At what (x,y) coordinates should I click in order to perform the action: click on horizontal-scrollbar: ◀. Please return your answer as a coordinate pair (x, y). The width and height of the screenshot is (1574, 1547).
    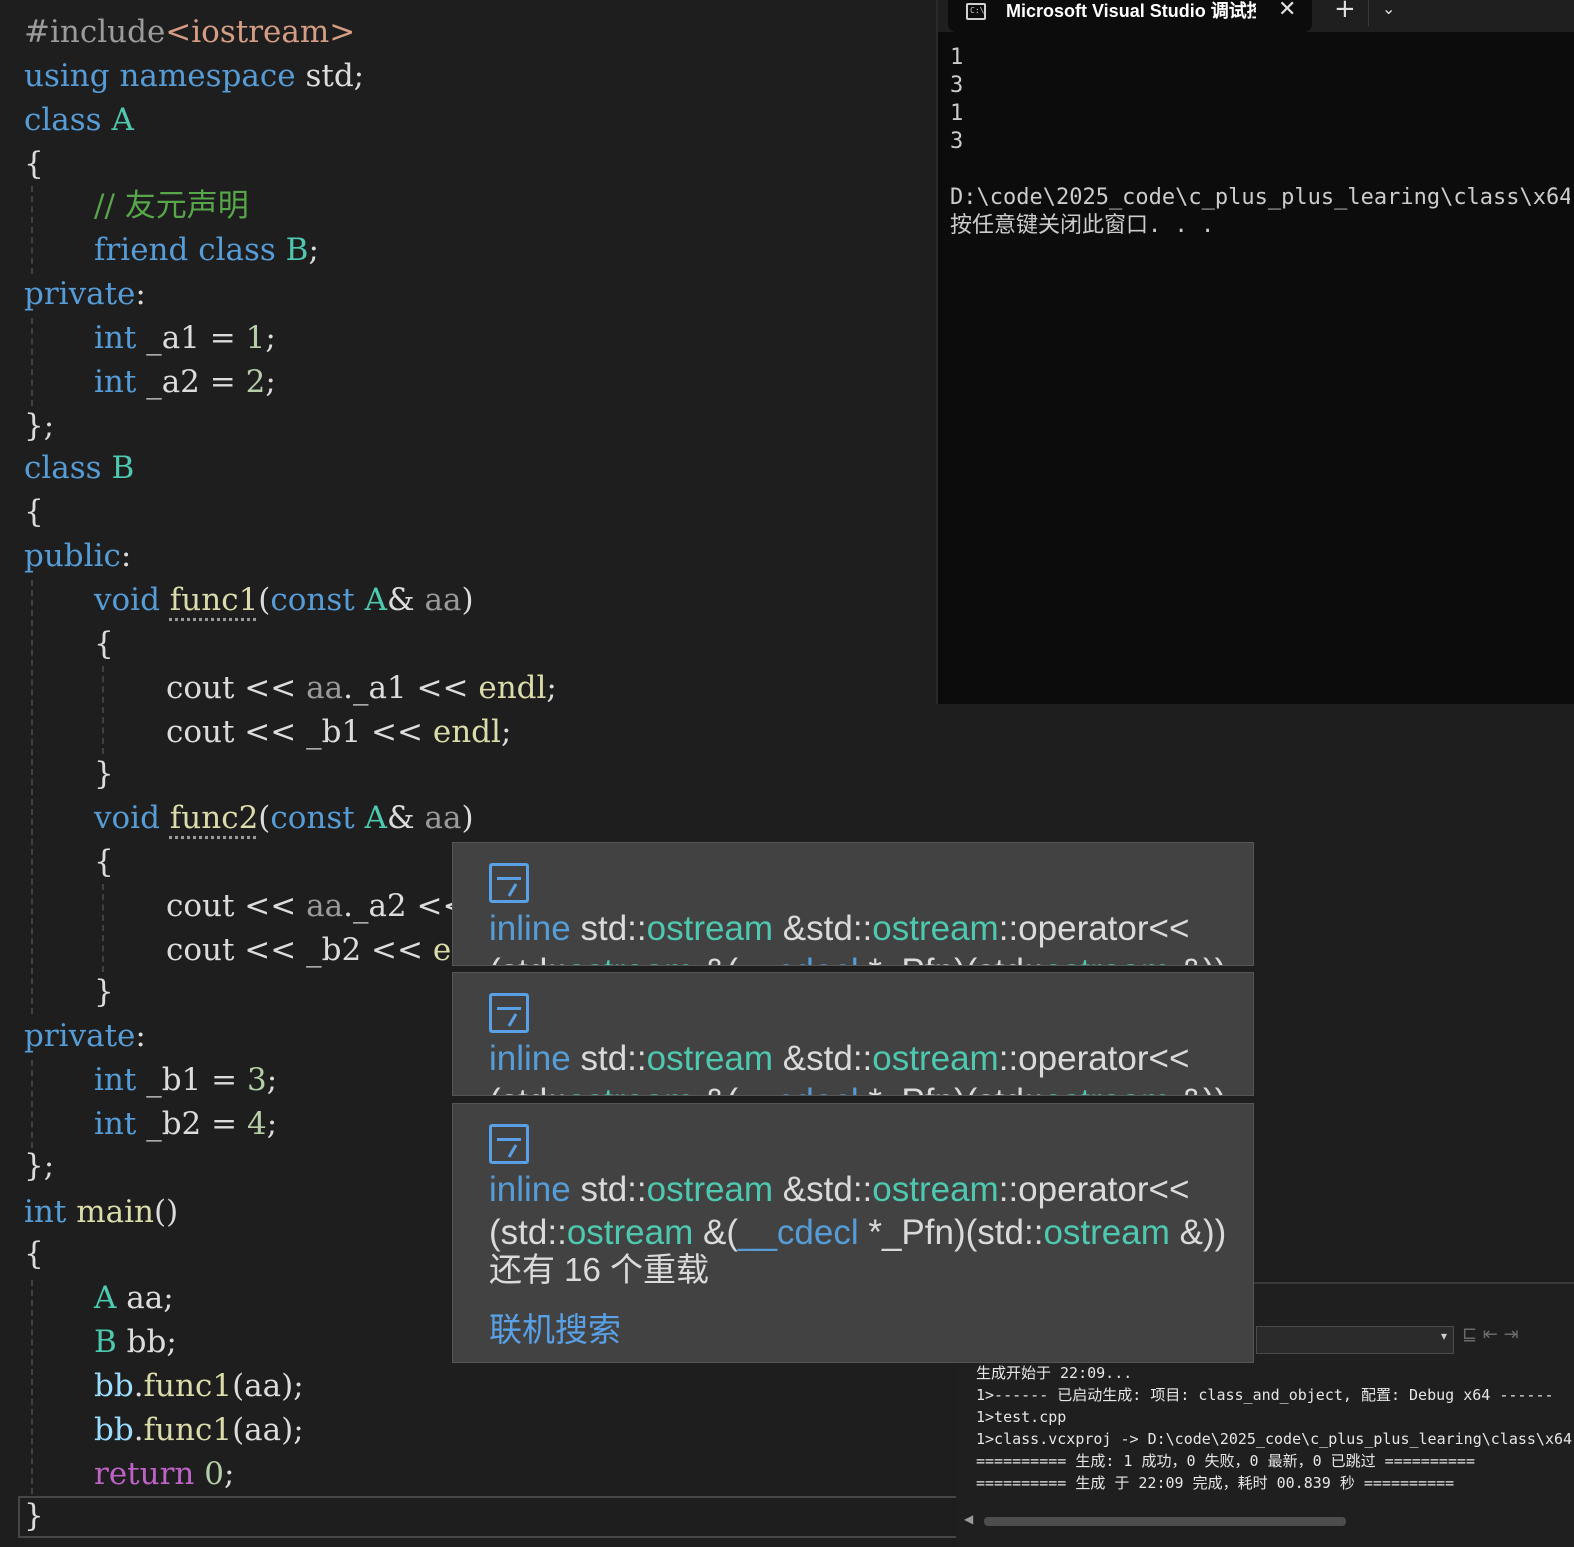
    Looking at the image, I should click on (1269, 1521).